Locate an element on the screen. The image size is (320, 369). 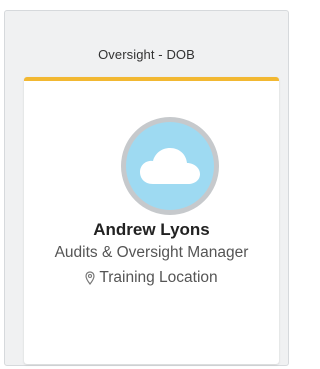
worker-location: Training Location is located at coordinates (151, 278).